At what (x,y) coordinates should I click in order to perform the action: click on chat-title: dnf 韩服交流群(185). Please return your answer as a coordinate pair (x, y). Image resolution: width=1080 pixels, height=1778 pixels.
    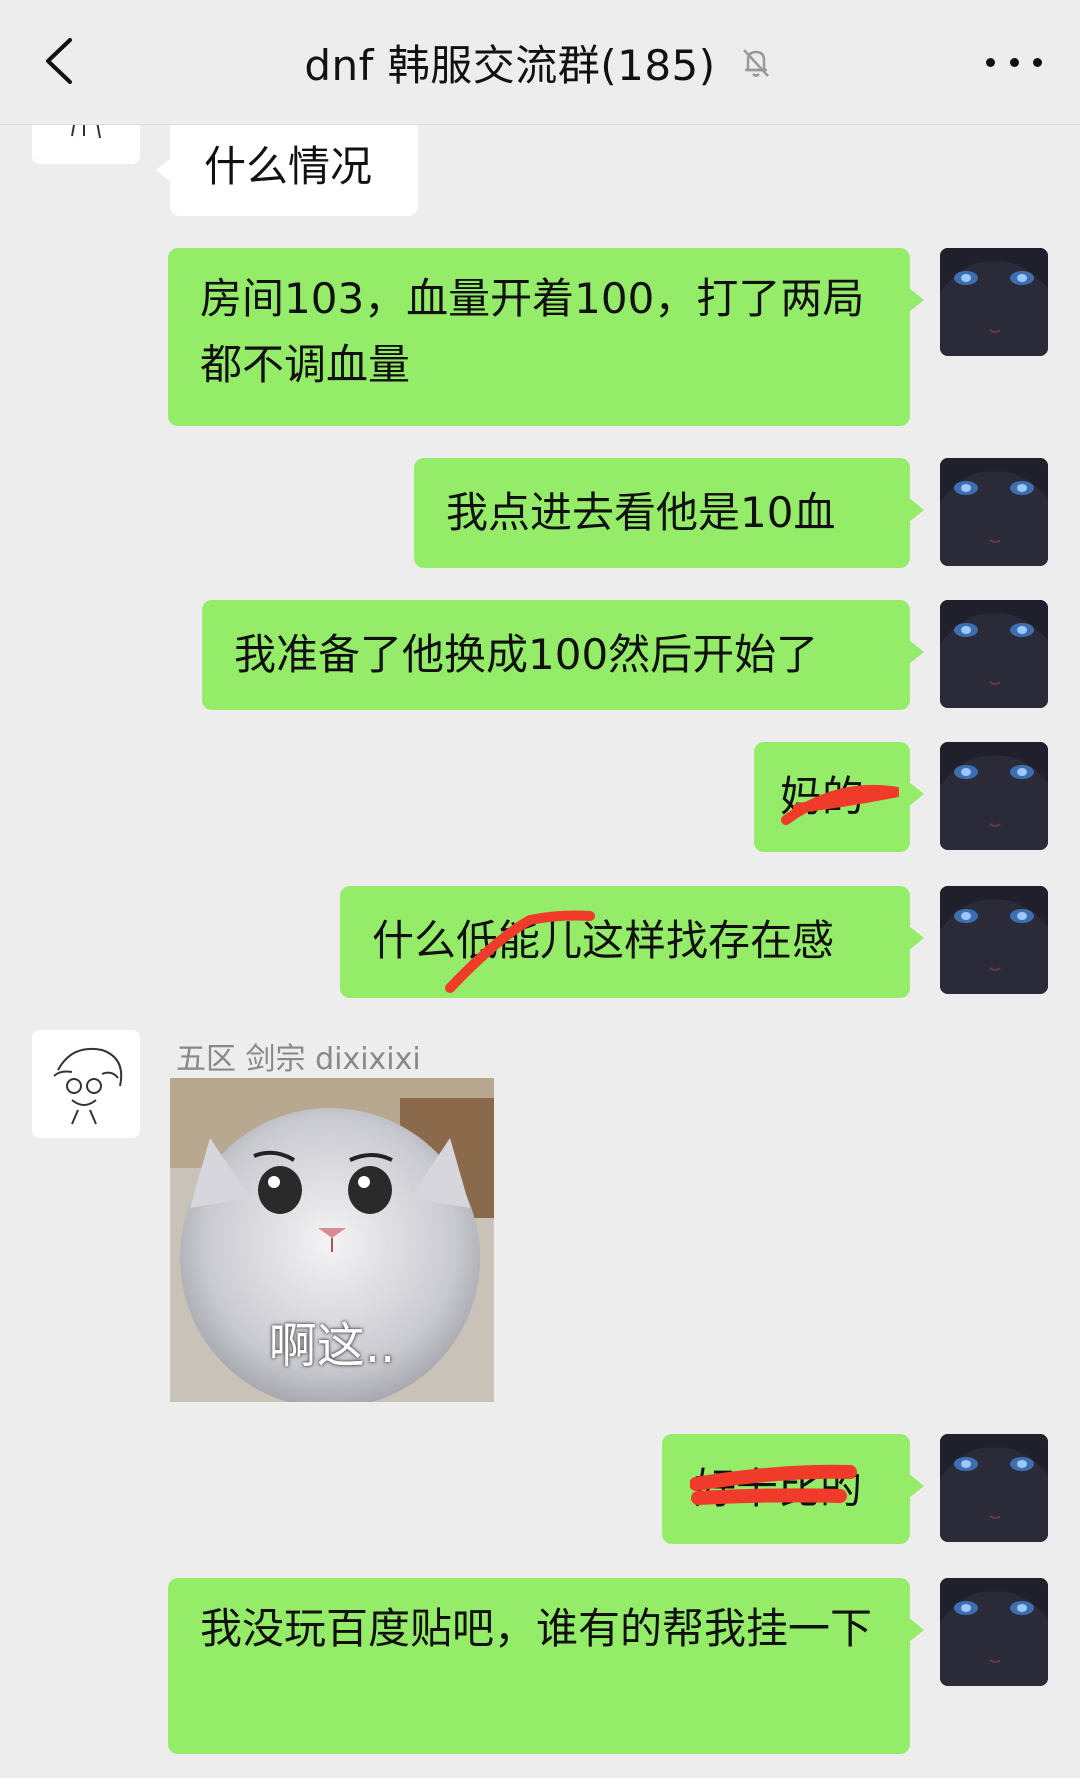
    Looking at the image, I should click on (510, 65).